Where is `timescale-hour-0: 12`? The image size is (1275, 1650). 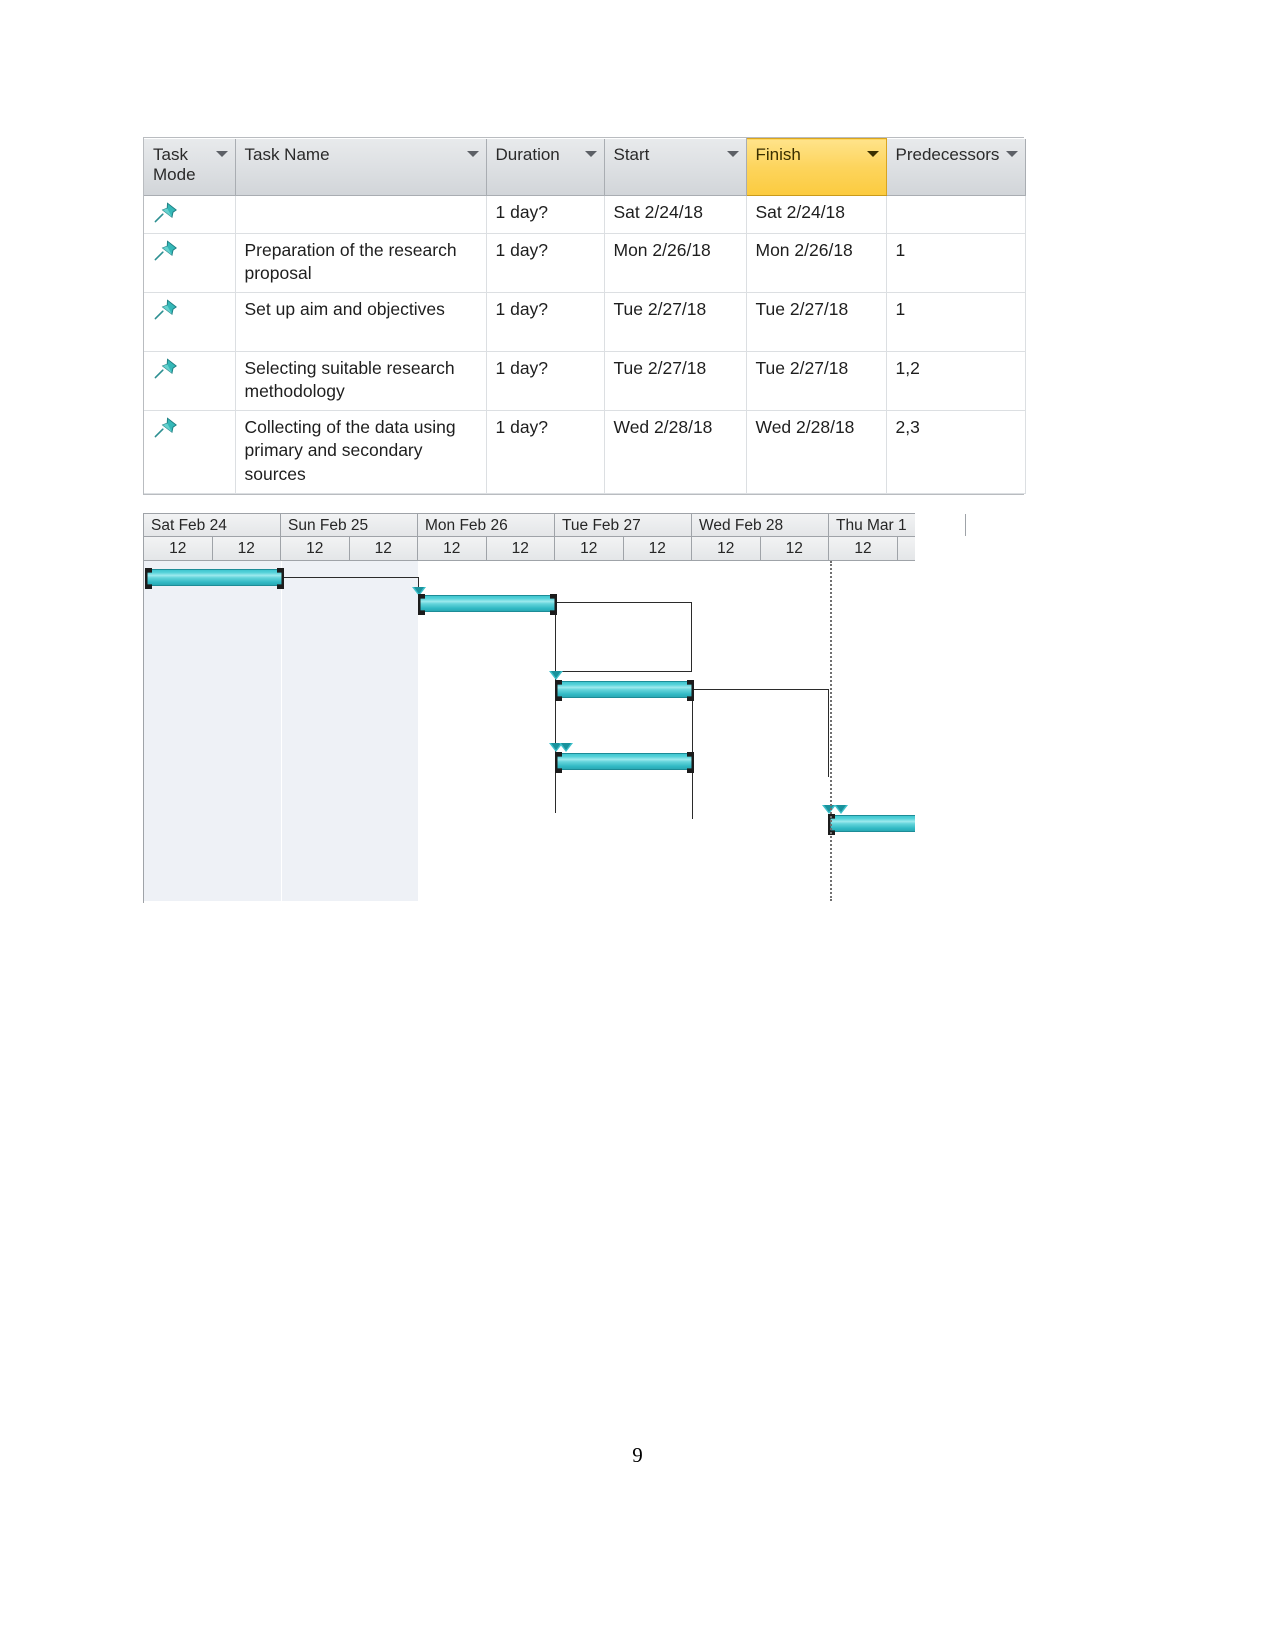 timescale-hour-0: 12 is located at coordinates (178, 548).